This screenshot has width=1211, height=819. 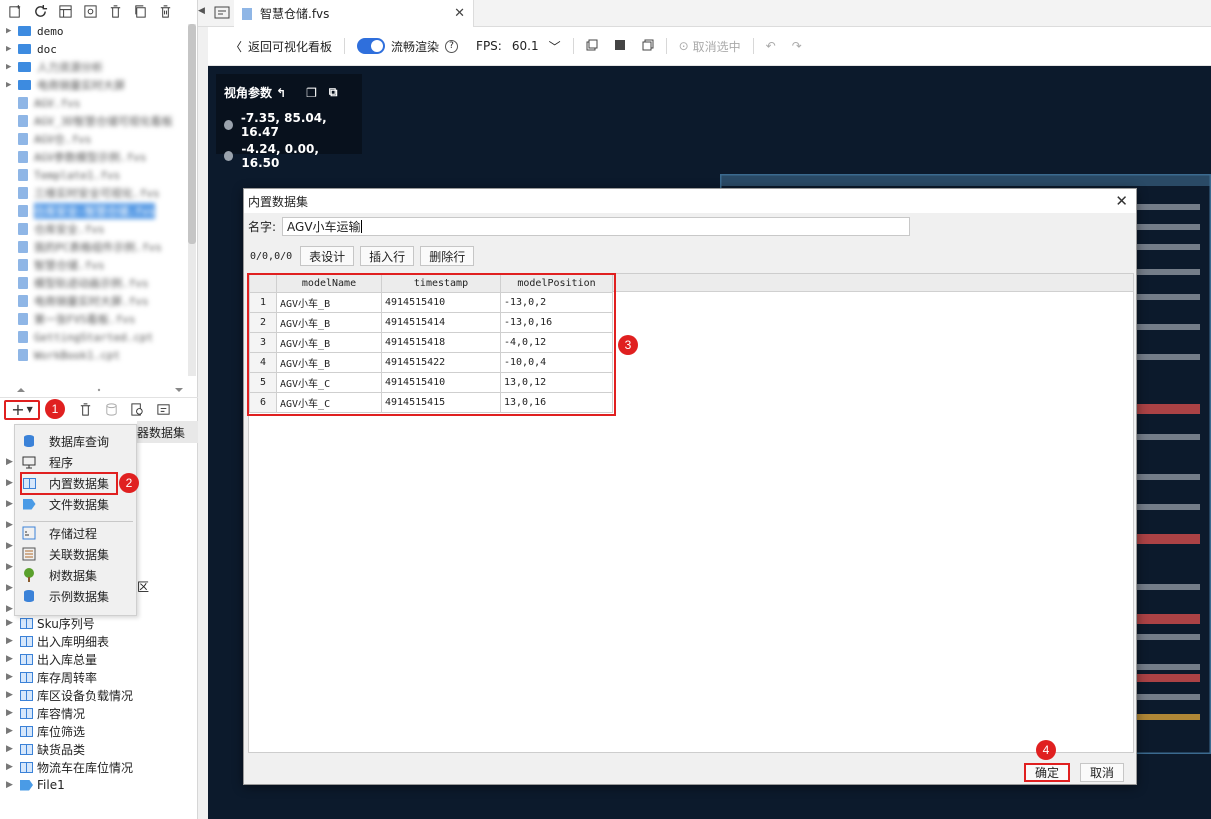 I want to click on file-item: 仓库安全-智慧仓储.fvs, so click(x=93, y=211).